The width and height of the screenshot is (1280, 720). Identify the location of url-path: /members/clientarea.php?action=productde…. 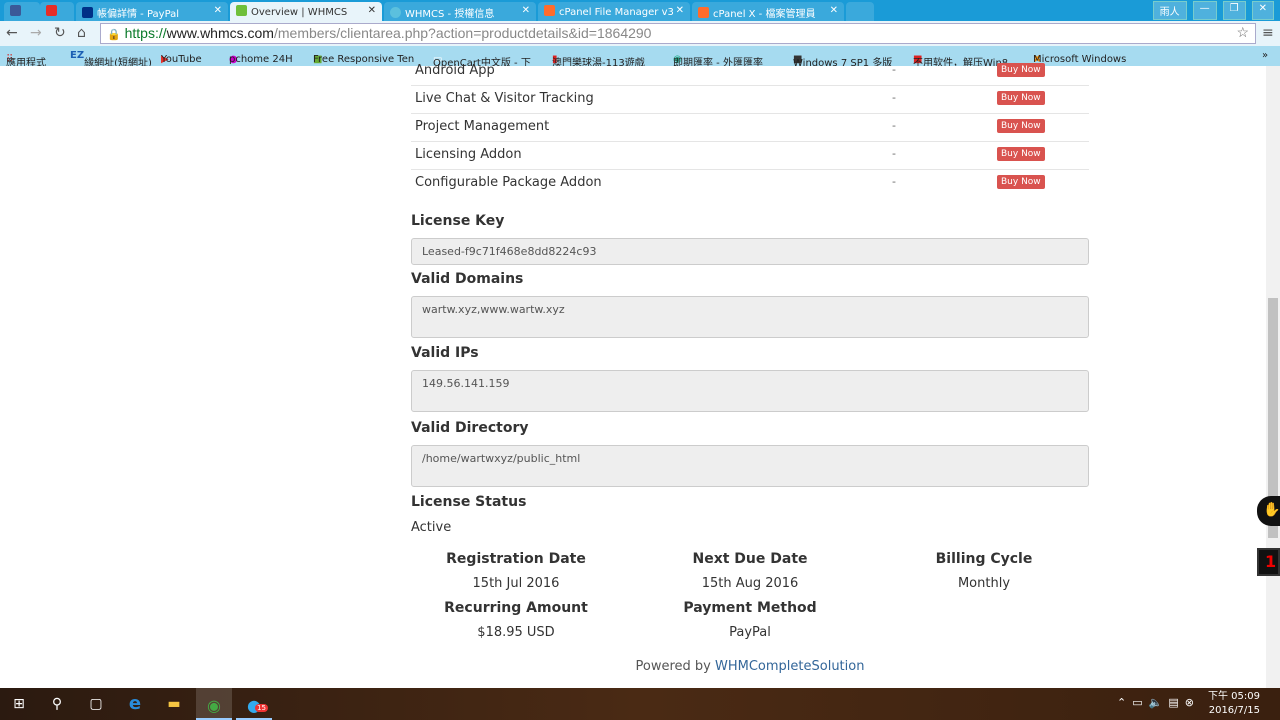
(462, 33).